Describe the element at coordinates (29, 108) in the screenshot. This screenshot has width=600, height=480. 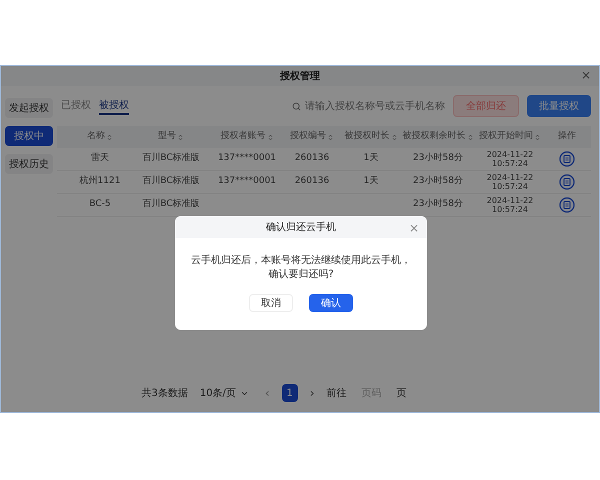
I see `sidebar-item: 发起授权` at that location.